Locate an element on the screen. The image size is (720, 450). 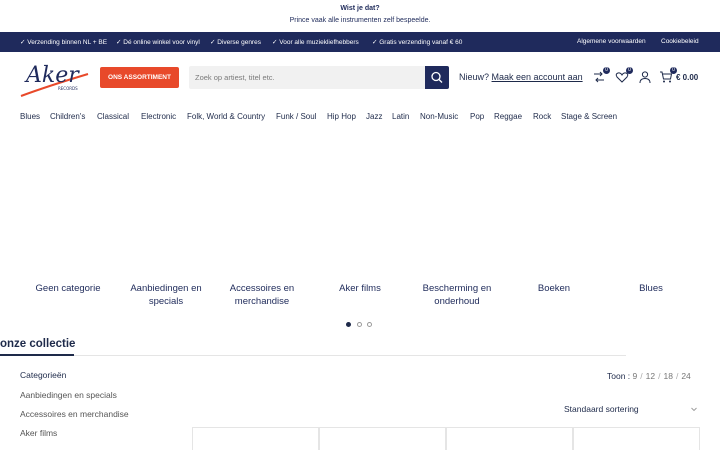
search-button is located at coordinates (437, 77).